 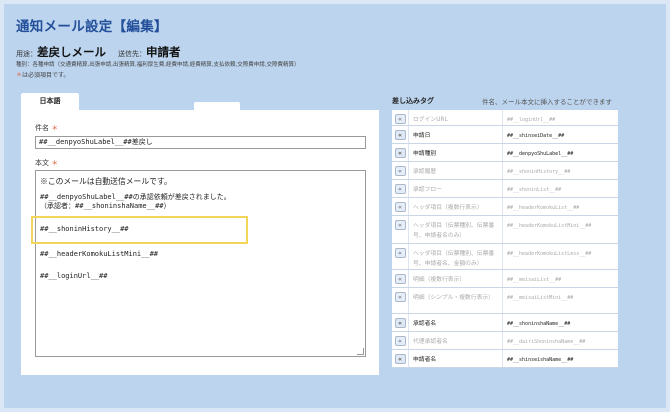 What do you see at coordinates (560, 170) in the screenshot?
I see `tag-code: ##__shoninHistory__##` at bounding box center [560, 170].